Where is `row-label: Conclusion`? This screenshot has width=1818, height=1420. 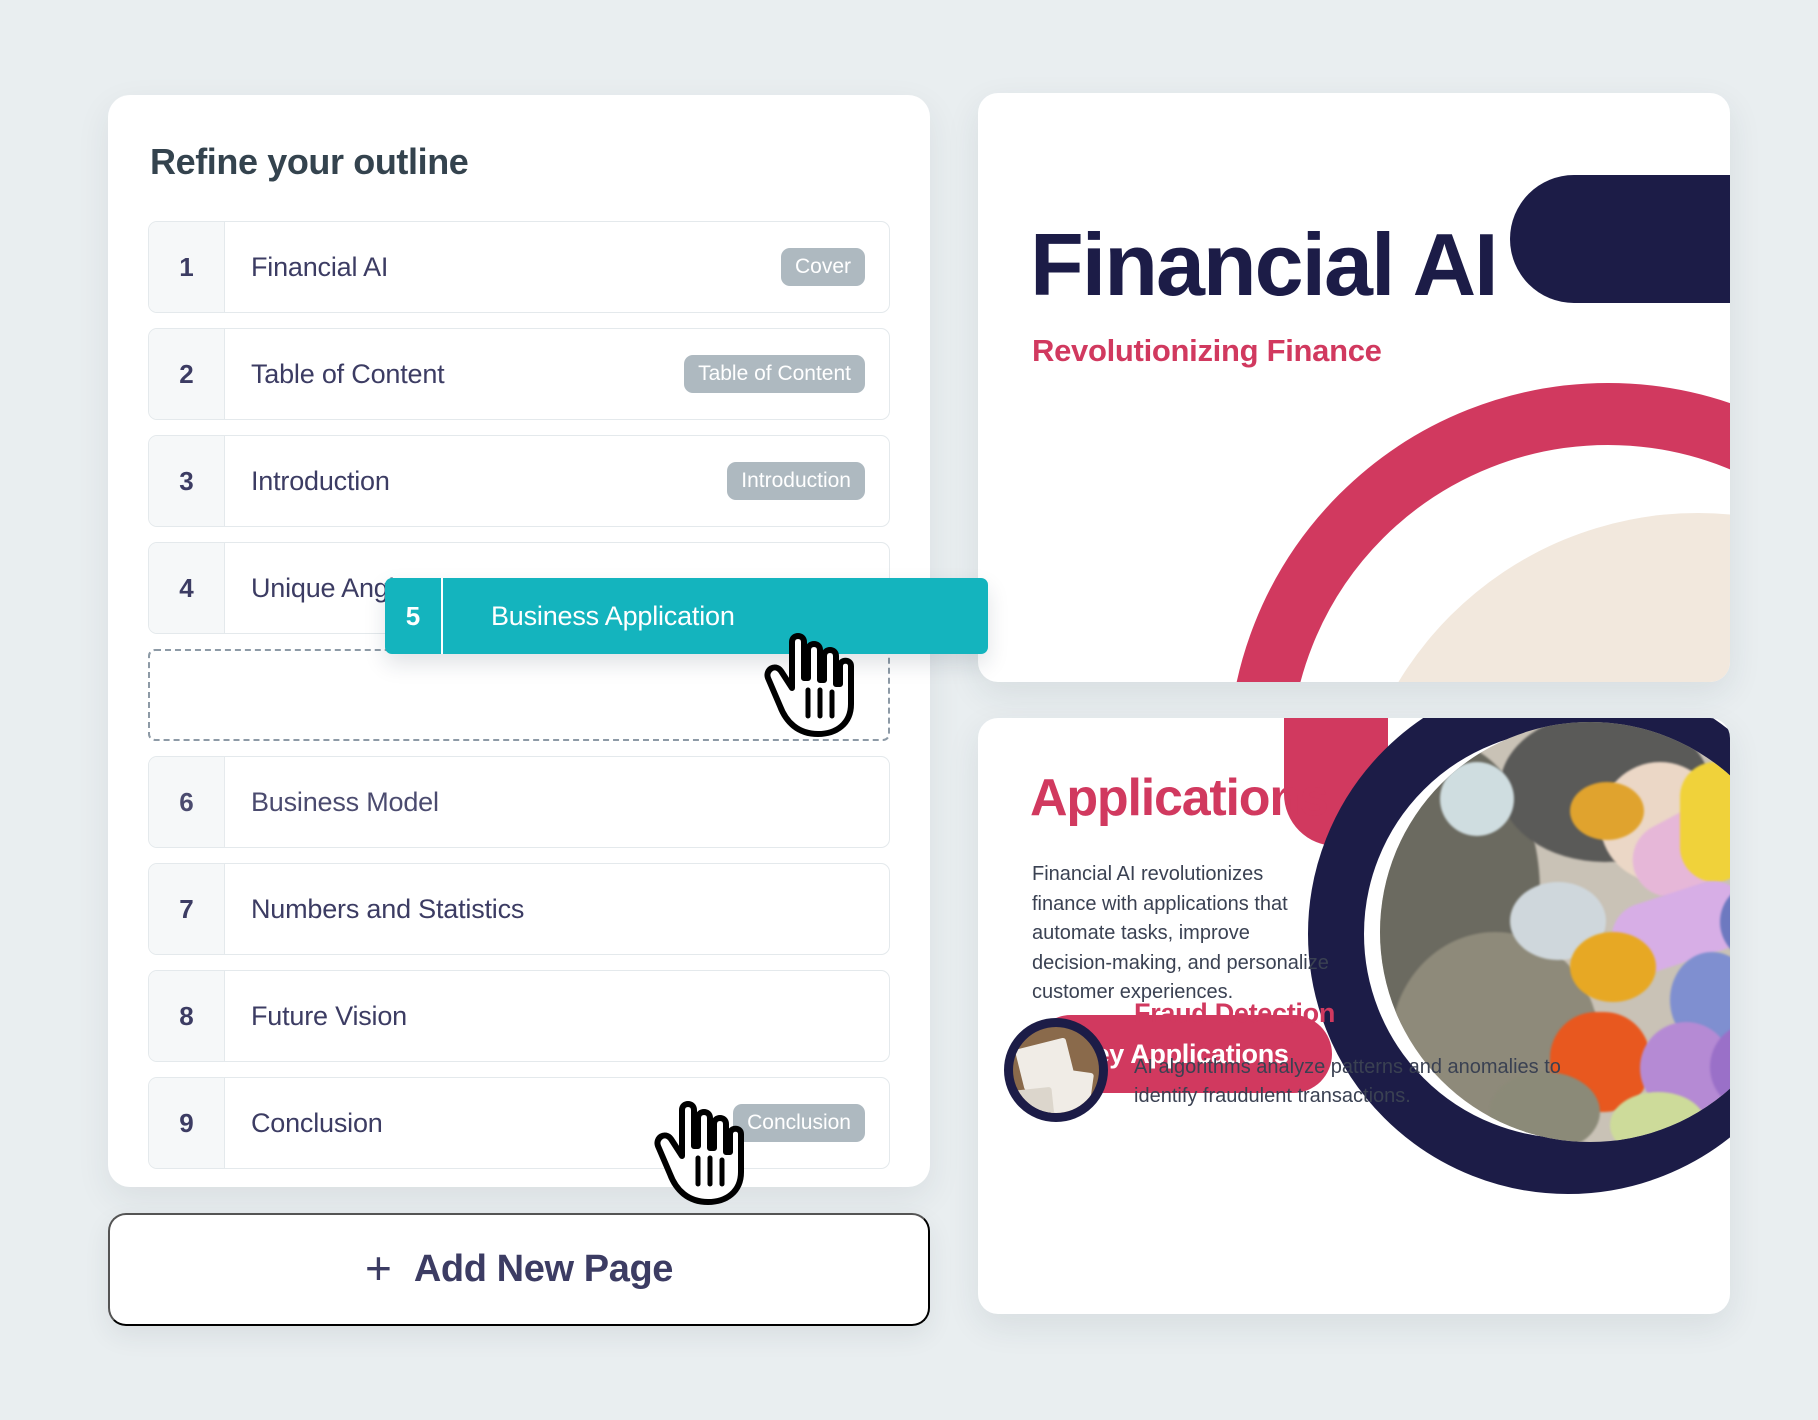
row-label: Conclusion is located at coordinates (317, 1122).